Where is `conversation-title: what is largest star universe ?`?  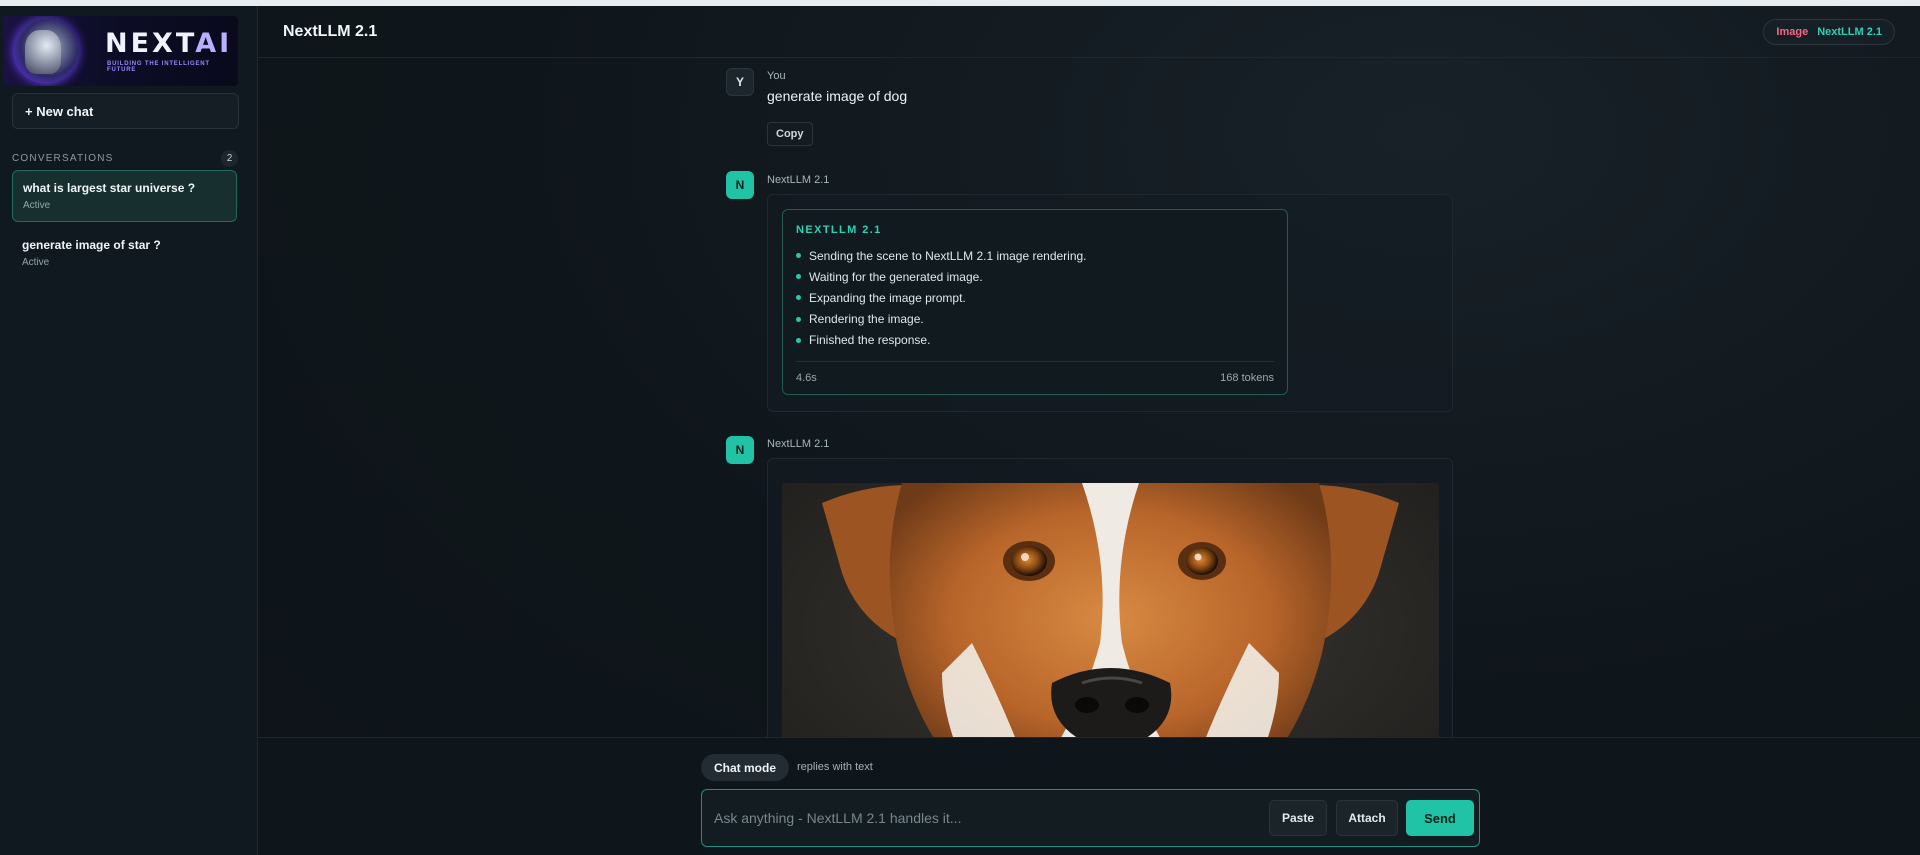 conversation-title: what is largest star universe ? is located at coordinates (109, 188).